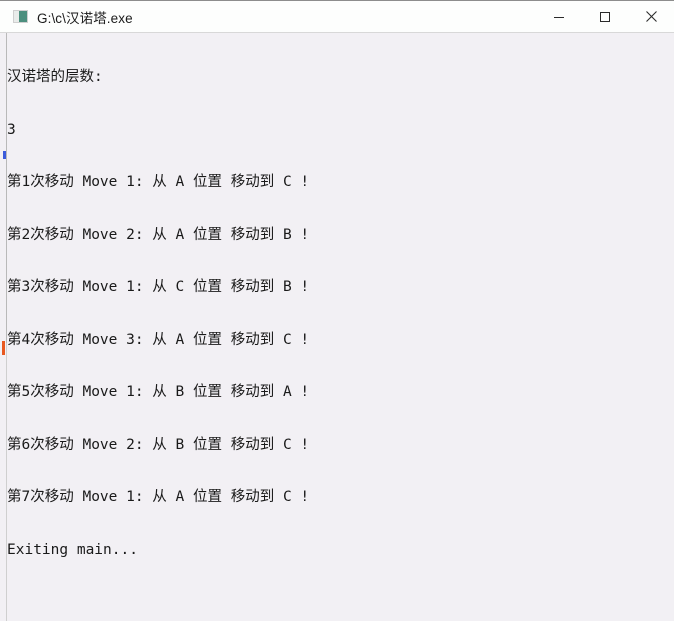  What do you see at coordinates (268, 17) in the screenshot?
I see `title-bar-left: G:\c\汉诺塔.exe` at bounding box center [268, 17].